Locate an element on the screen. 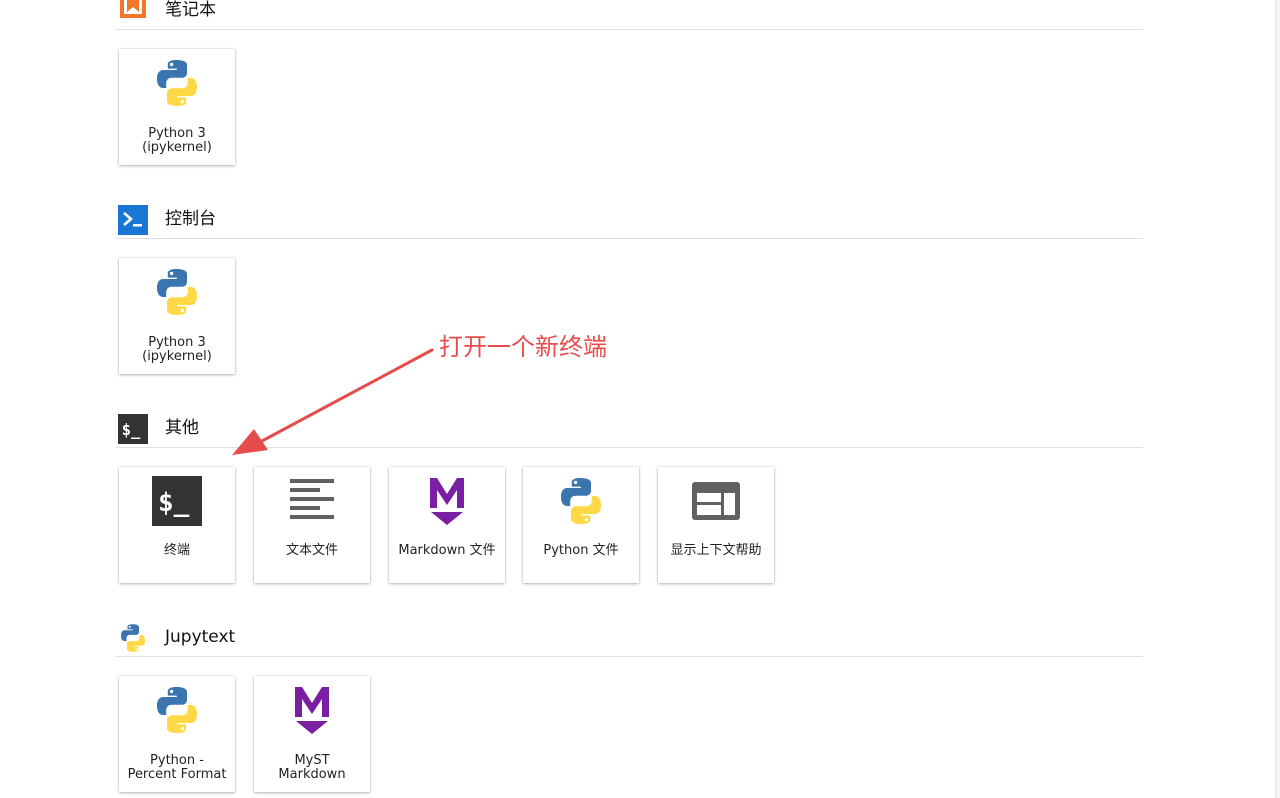 The height and width of the screenshot is (798, 1280). launcher-card-python-percent: Python - Percent Format is located at coordinates (177, 734).